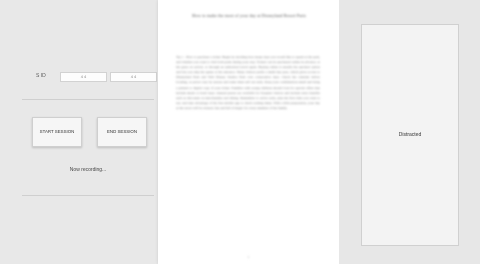 This screenshot has width=480, height=264. Describe the element at coordinates (41, 76) in the screenshot. I see `session-id-label: S ID` at that location.